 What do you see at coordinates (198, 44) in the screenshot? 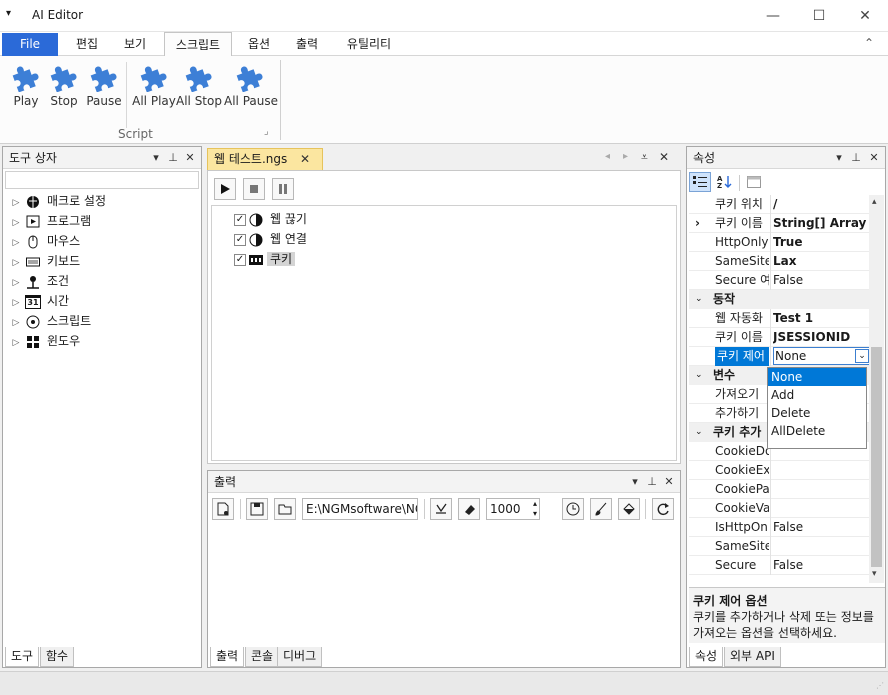
I see `menu-script: 스크립트` at bounding box center [198, 44].